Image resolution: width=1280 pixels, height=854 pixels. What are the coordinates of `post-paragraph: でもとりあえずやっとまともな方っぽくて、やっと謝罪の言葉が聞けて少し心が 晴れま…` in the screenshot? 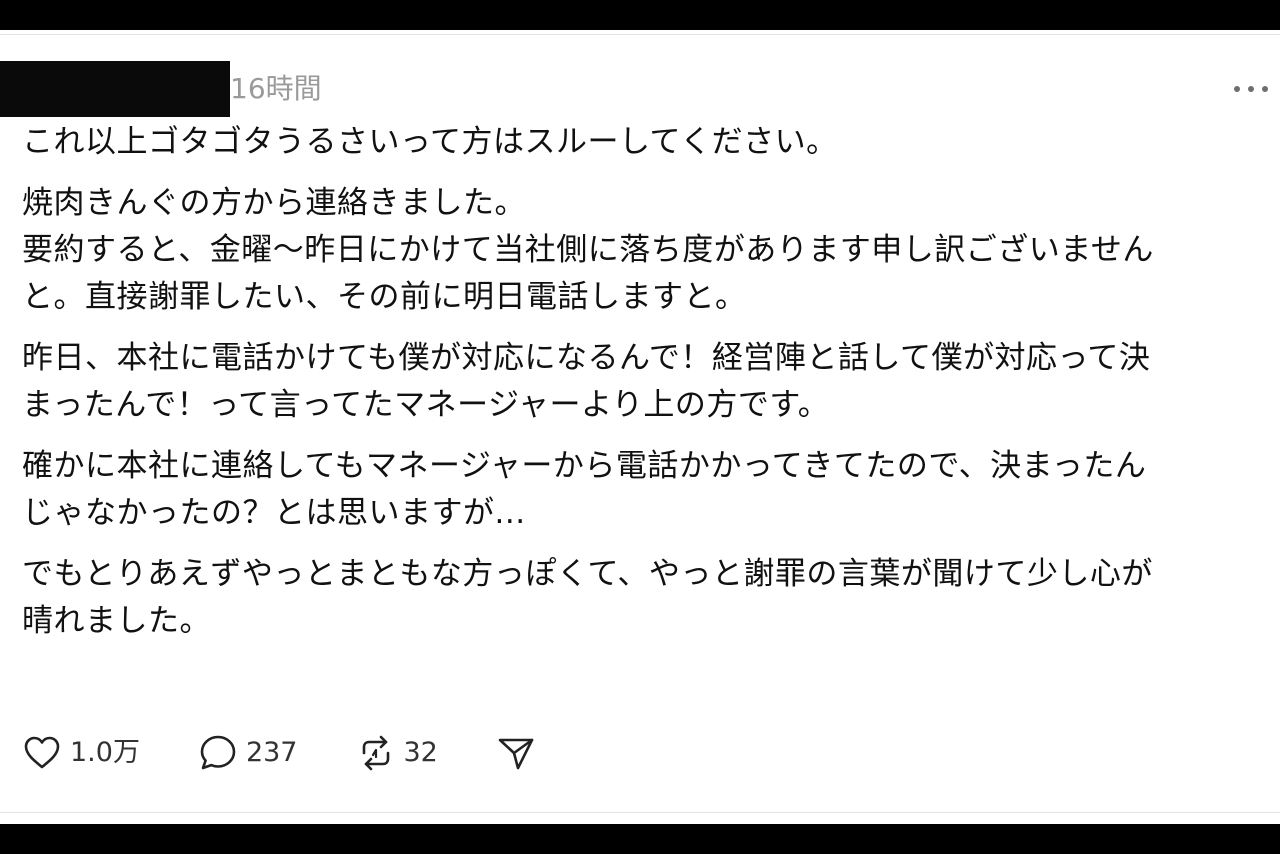 It's located at (587, 597).